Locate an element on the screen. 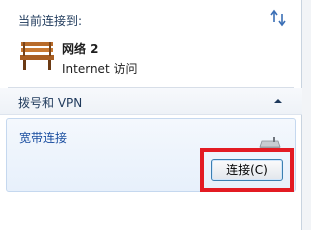 Image resolution: width=320 pixels, height=240 pixels. group-label: 拨号和 VPN is located at coordinates (50, 103).